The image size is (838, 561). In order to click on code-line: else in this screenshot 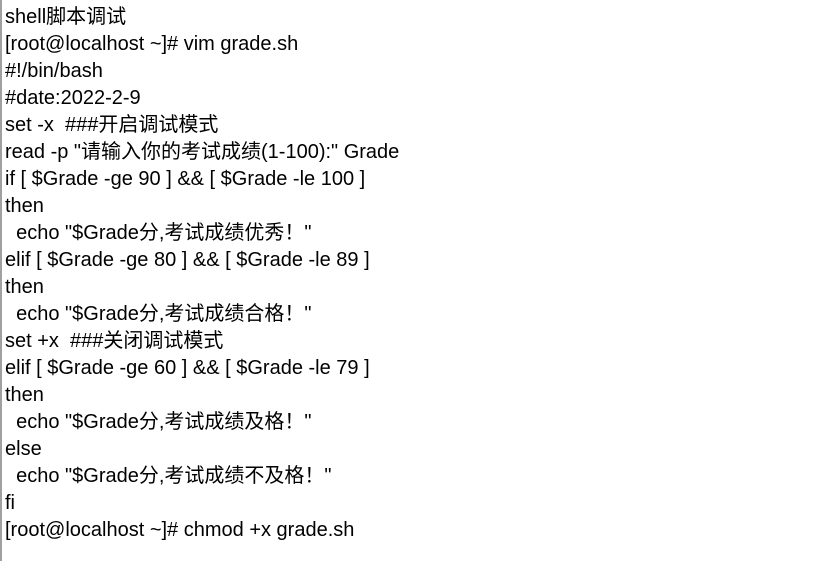, I will do `click(23, 449)`.